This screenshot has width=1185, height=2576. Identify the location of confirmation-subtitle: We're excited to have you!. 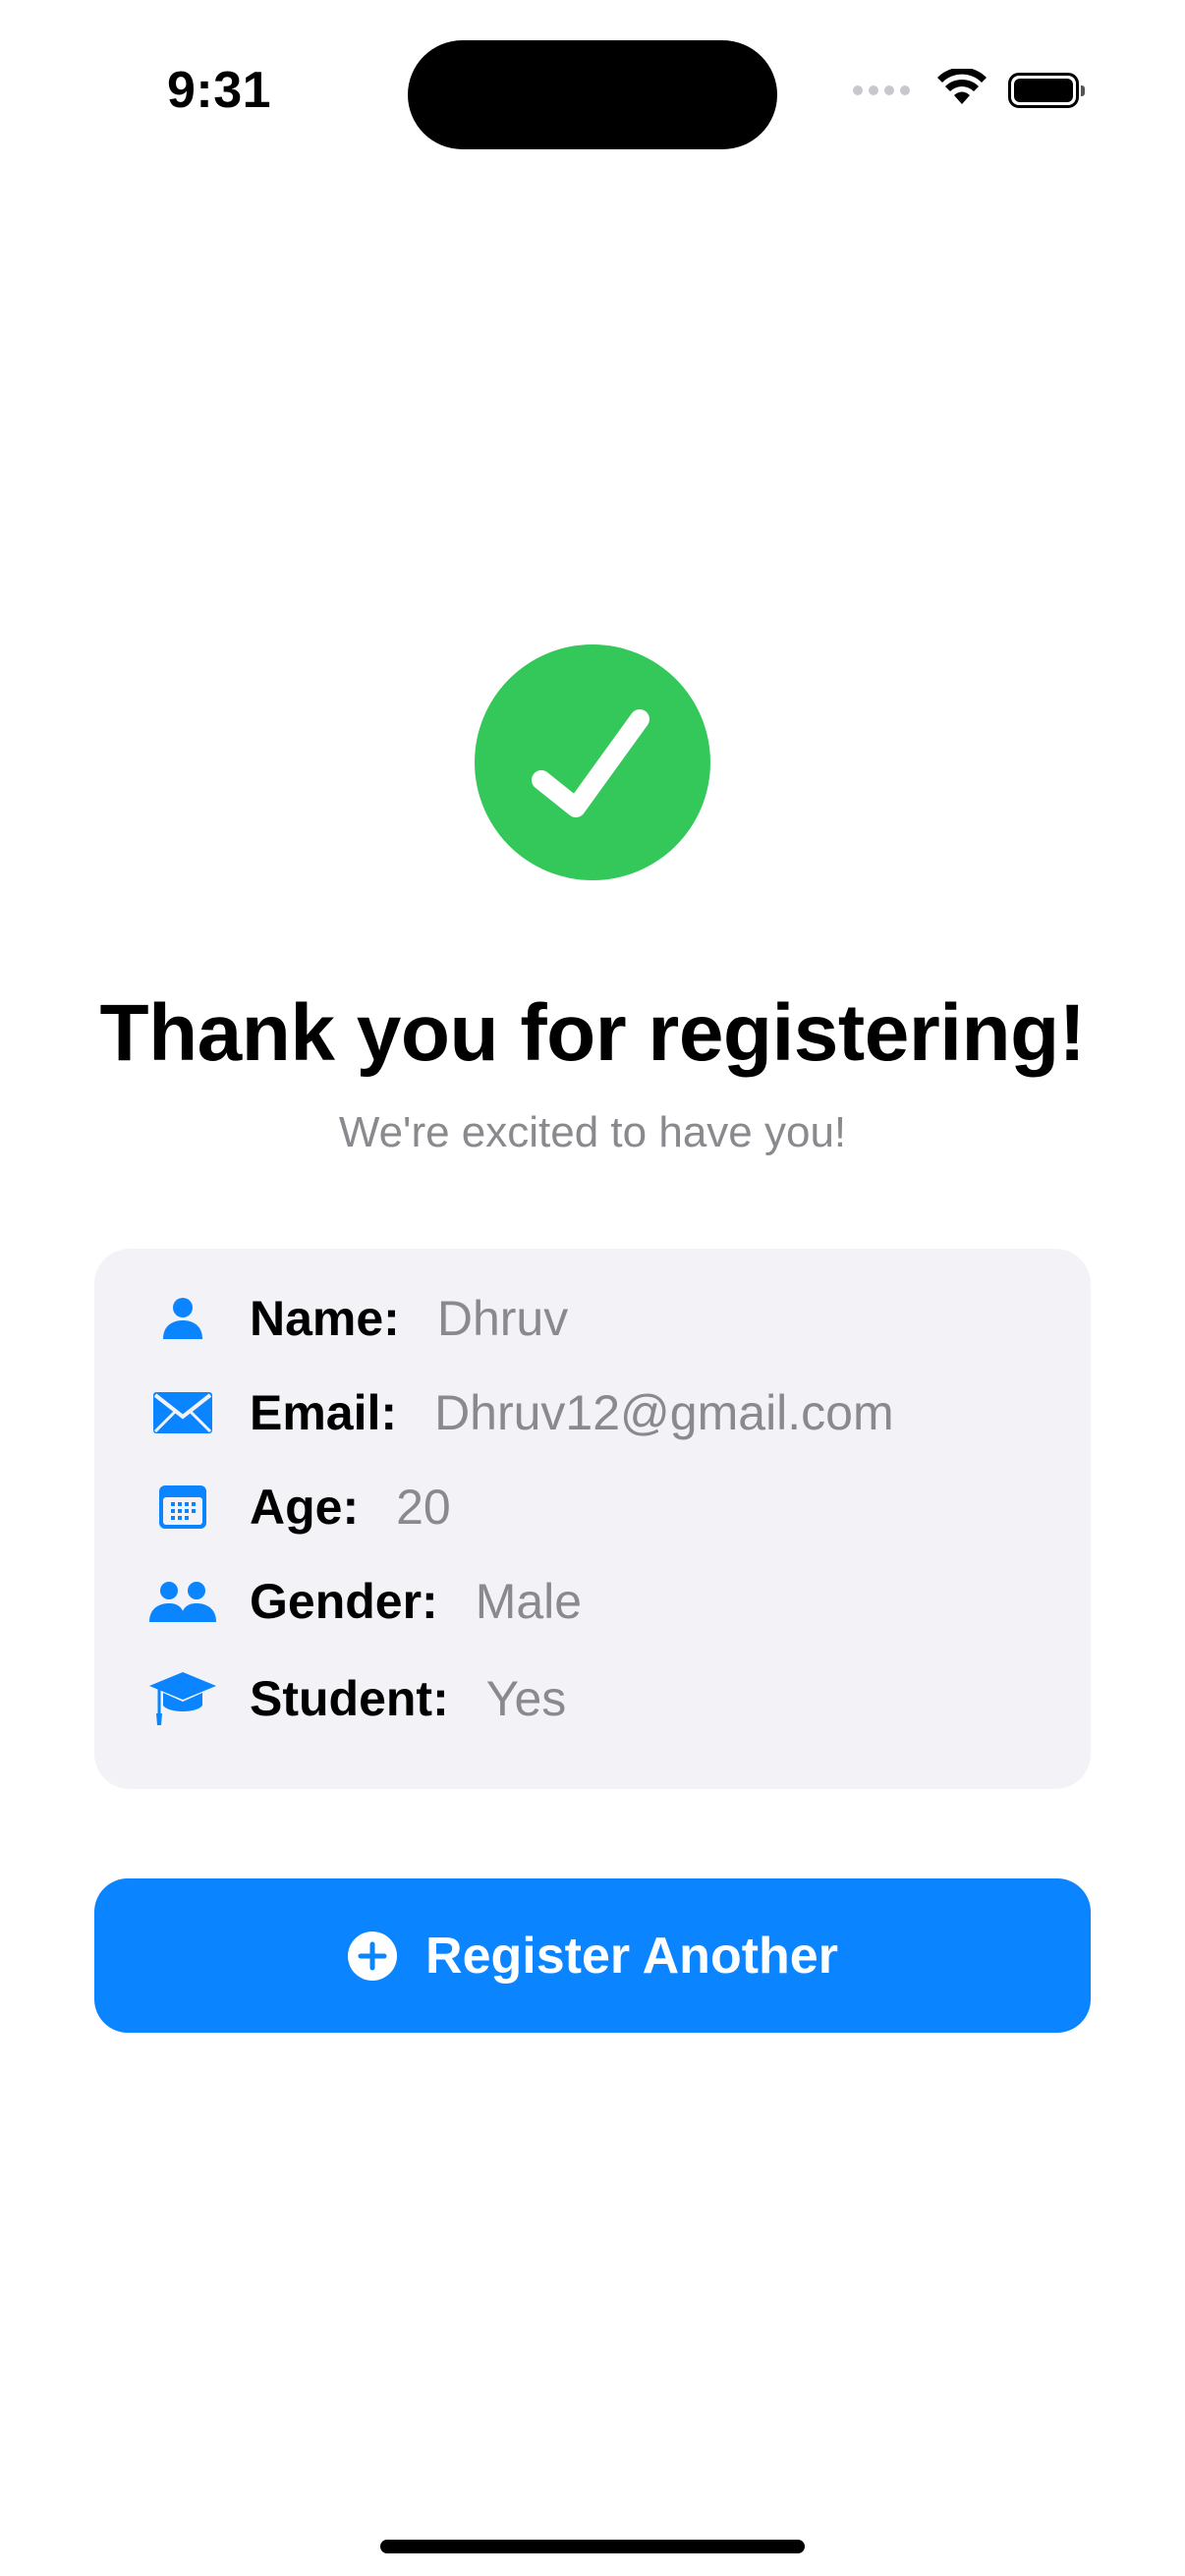
(592, 1132).